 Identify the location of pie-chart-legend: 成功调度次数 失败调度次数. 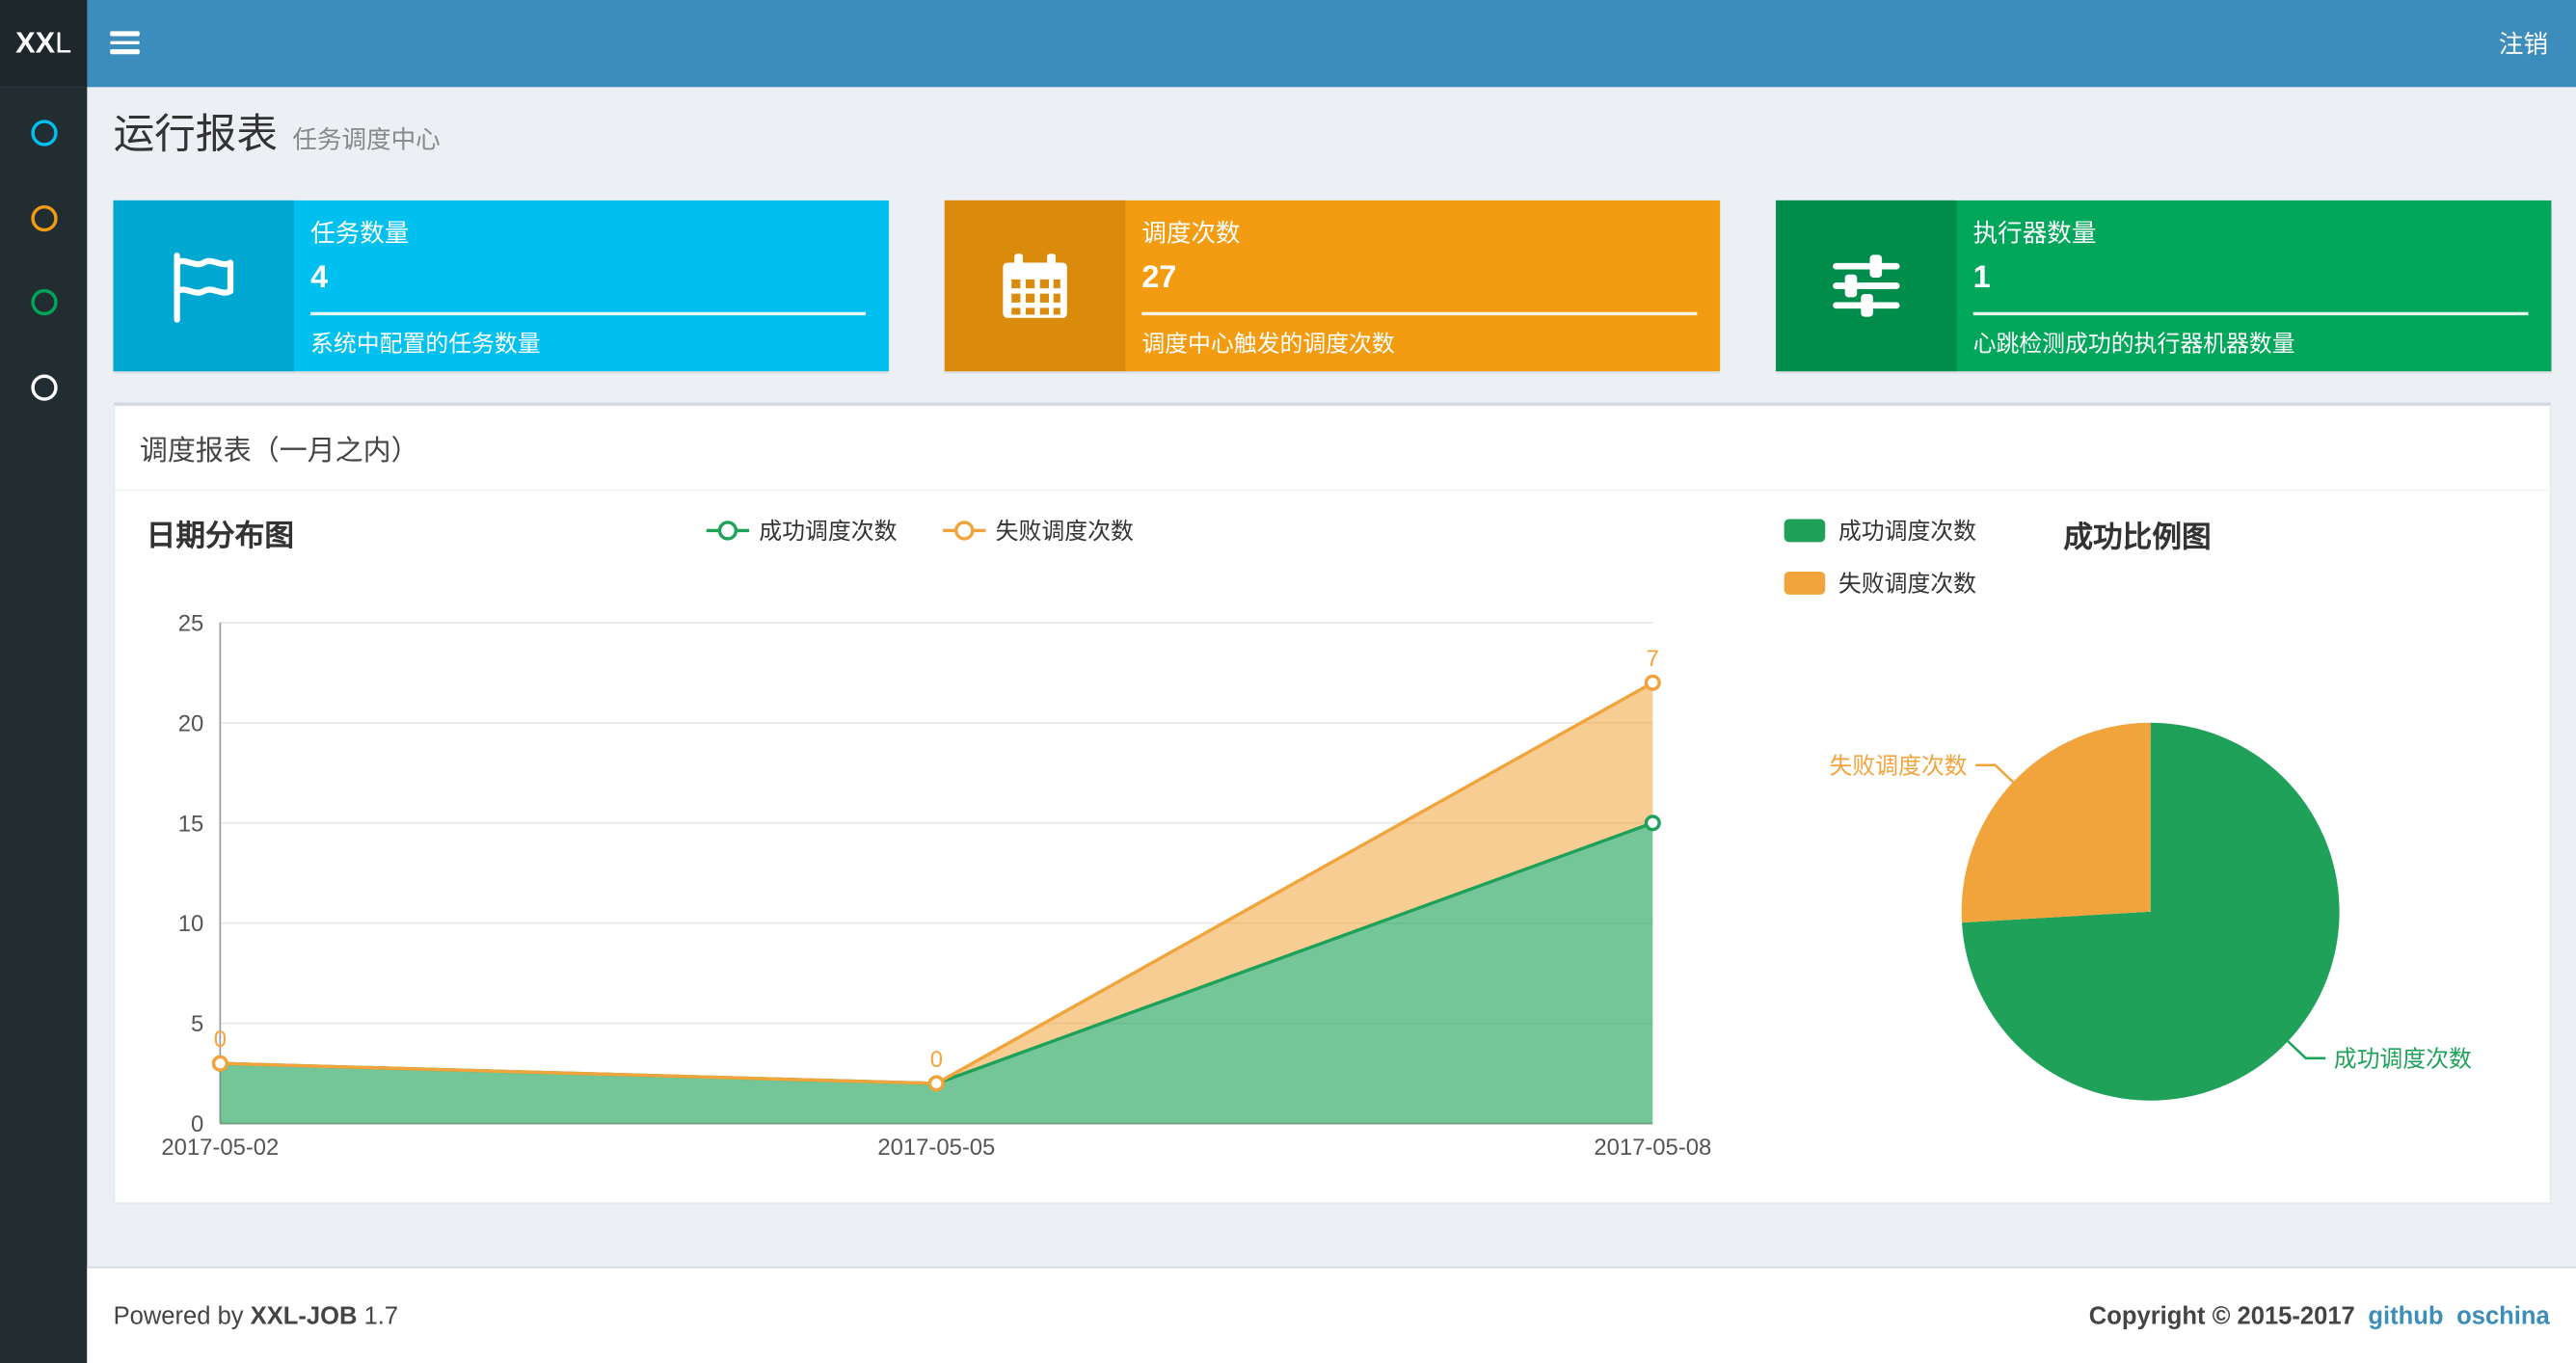
(1880, 557).